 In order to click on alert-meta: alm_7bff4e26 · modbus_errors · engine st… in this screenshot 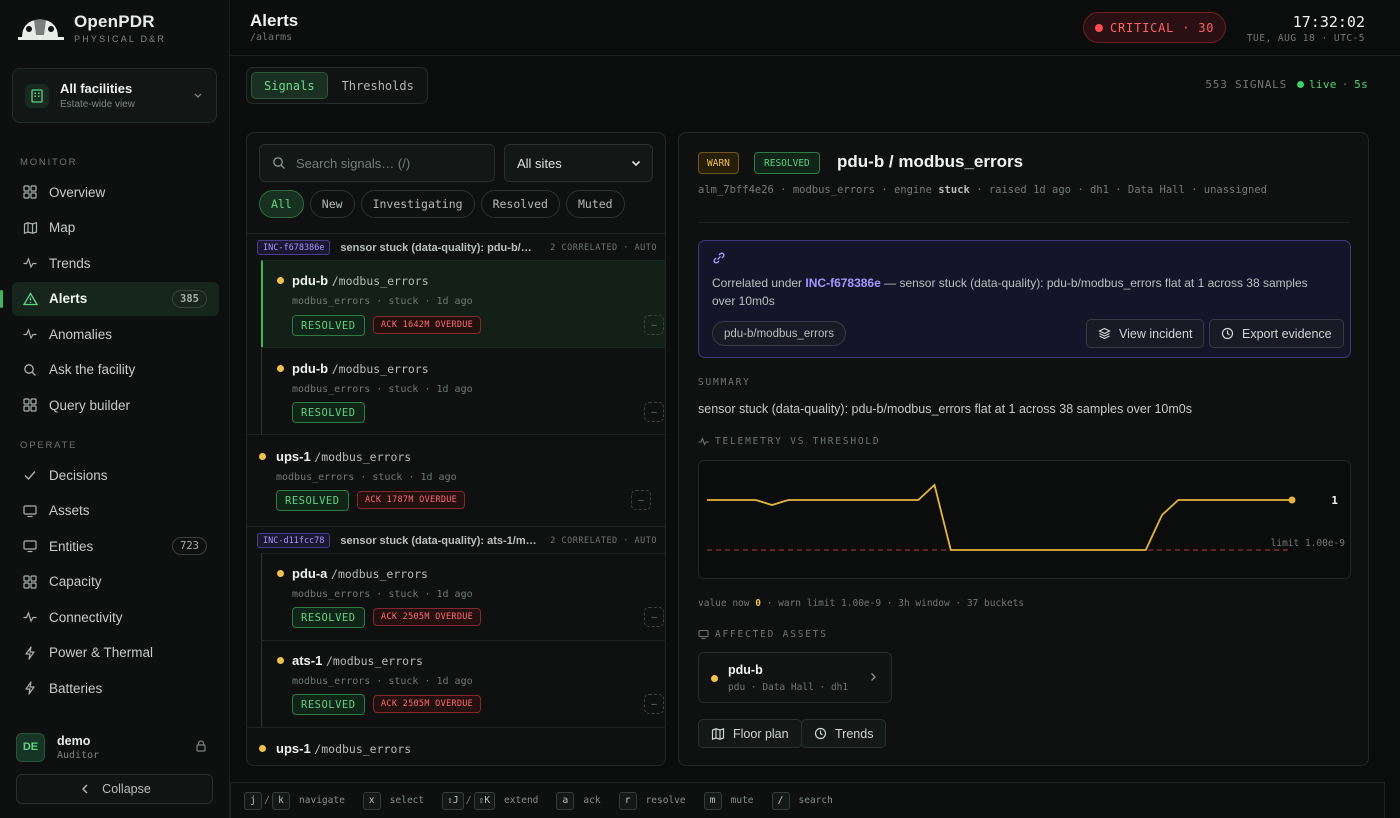, I will do `click(982, 190)`.